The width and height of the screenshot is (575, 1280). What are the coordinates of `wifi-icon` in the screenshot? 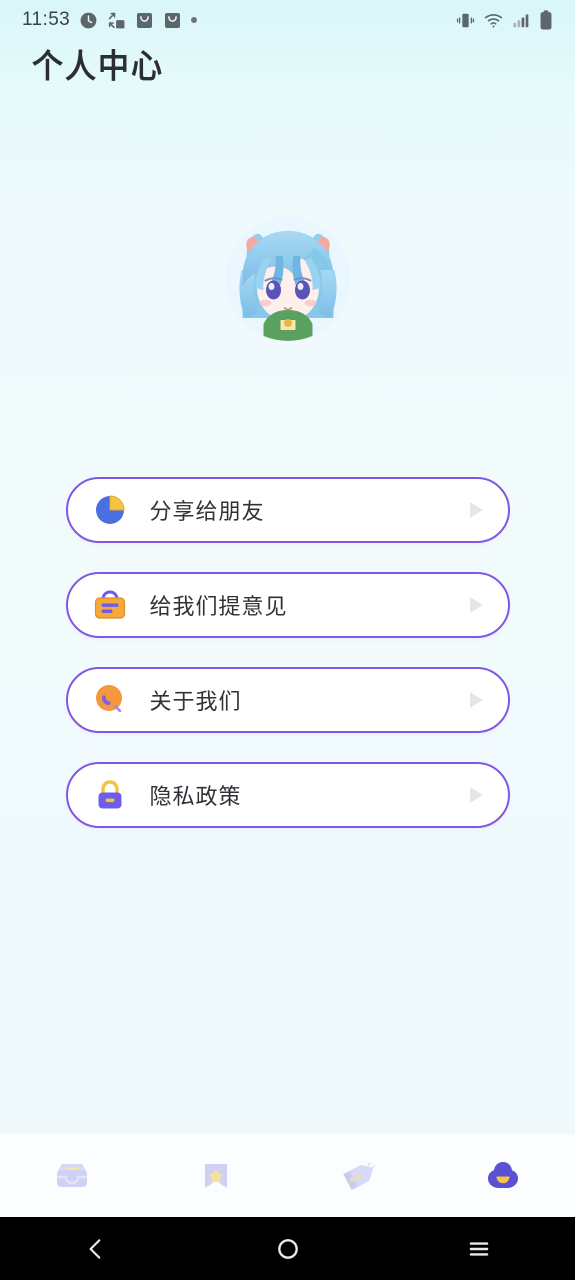 It's located at (493, 20).